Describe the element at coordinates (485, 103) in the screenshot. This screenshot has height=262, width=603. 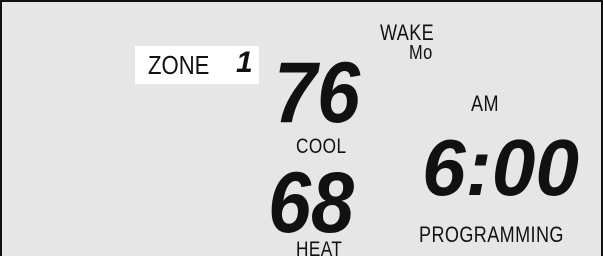
I see `am-pm-indicator: AM` at that location.